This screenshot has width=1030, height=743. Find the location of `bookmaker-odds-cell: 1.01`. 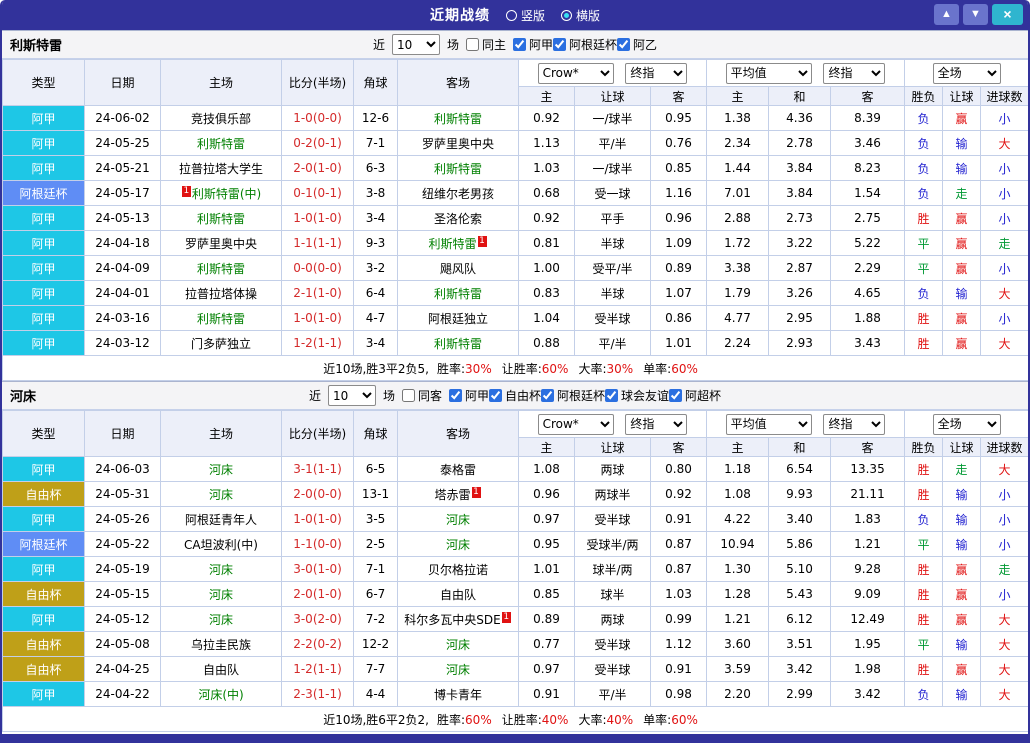

bookmaker-odds-cell: 1.01 is located at coordinates (546, 569).